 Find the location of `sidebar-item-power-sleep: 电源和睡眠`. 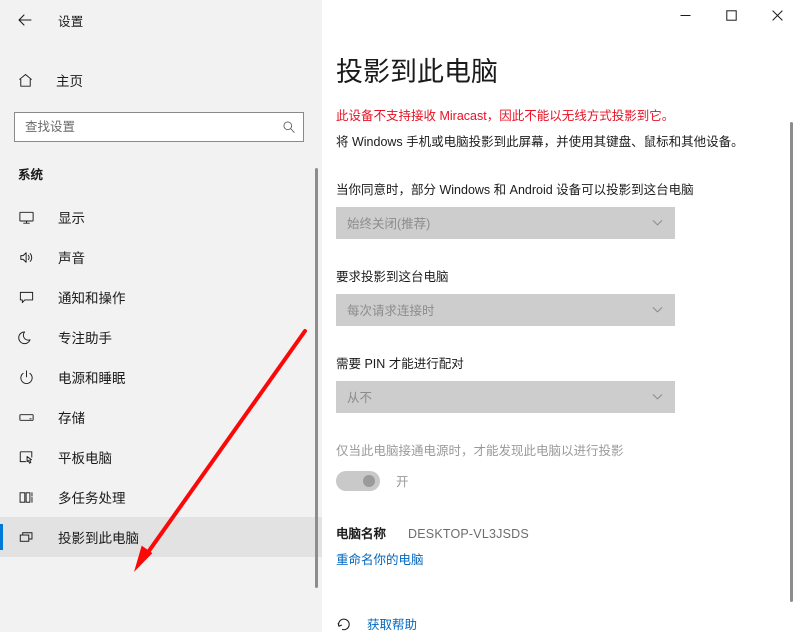

sidebar-item-power-sleep: 电源和睡眠 is located at coordinates (161, 377).